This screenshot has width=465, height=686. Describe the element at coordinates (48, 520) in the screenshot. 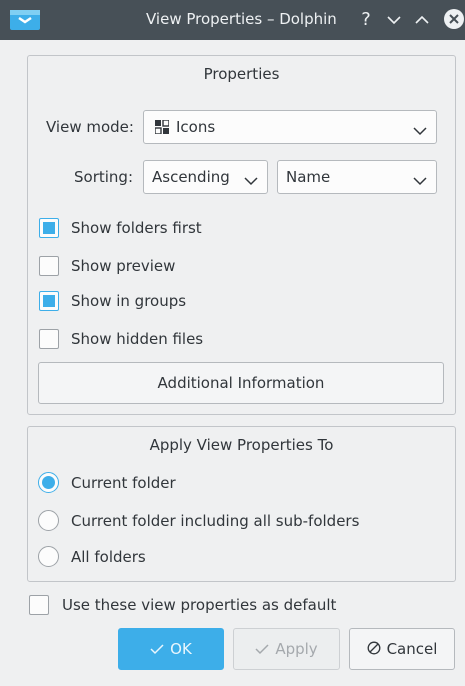

I see `current-folder-subfolders-radio` at that location.